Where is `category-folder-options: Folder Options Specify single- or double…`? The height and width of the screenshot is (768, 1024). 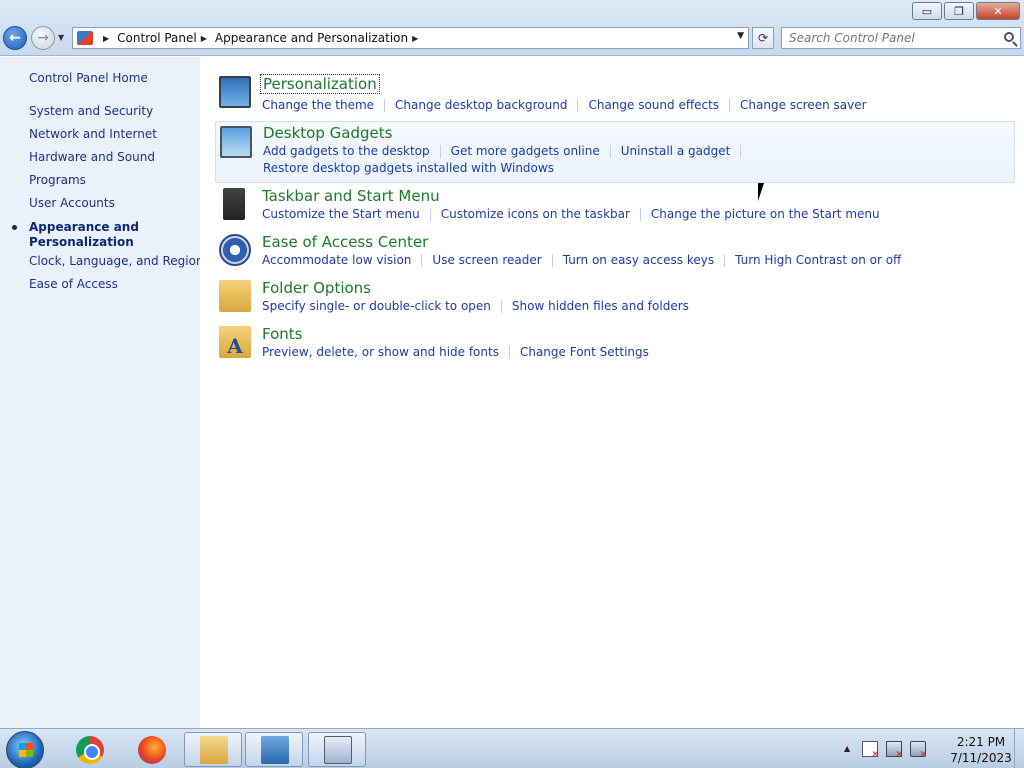 category-folder-options: Folder Options Specify single- or double… is located at coordinates (615, 300).